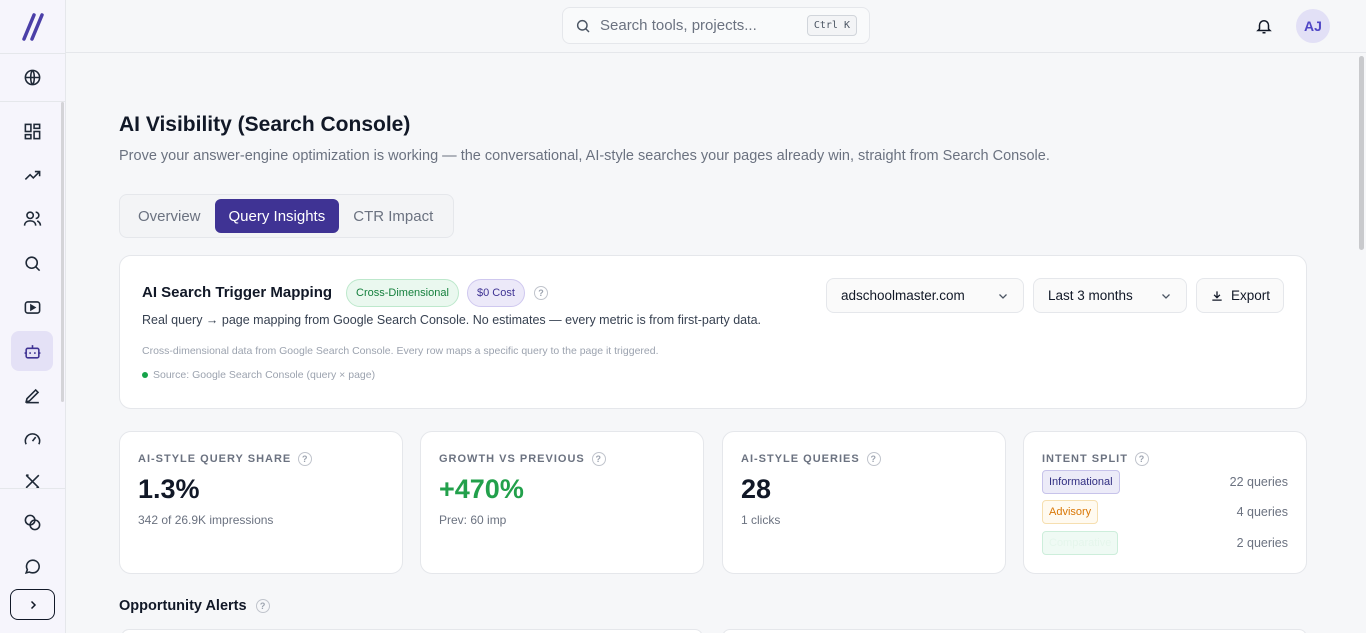 This screenshot has width=1366, height=633. I want to click on intent-row: Advisory 4 queries, so click(1165, 512).